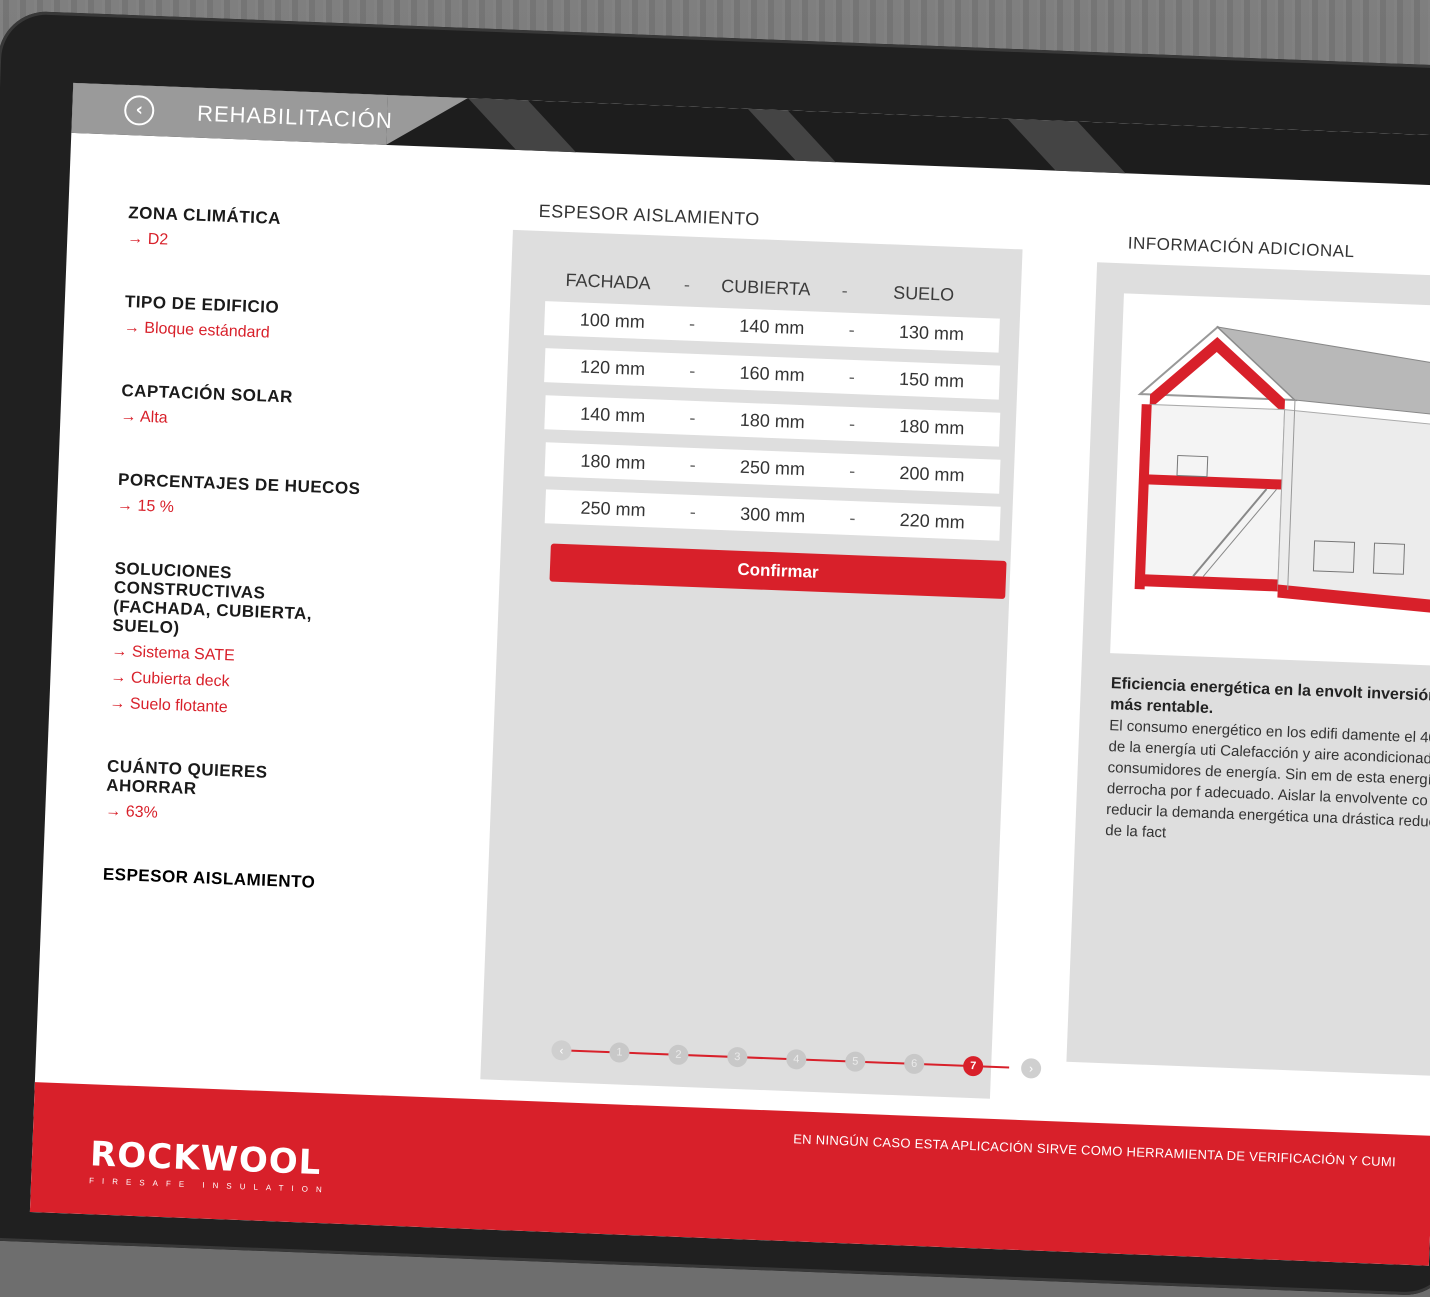  Describe the element at coordinates (144, 417) in the screenshot. I see `summary-value: → Alta` at that location.